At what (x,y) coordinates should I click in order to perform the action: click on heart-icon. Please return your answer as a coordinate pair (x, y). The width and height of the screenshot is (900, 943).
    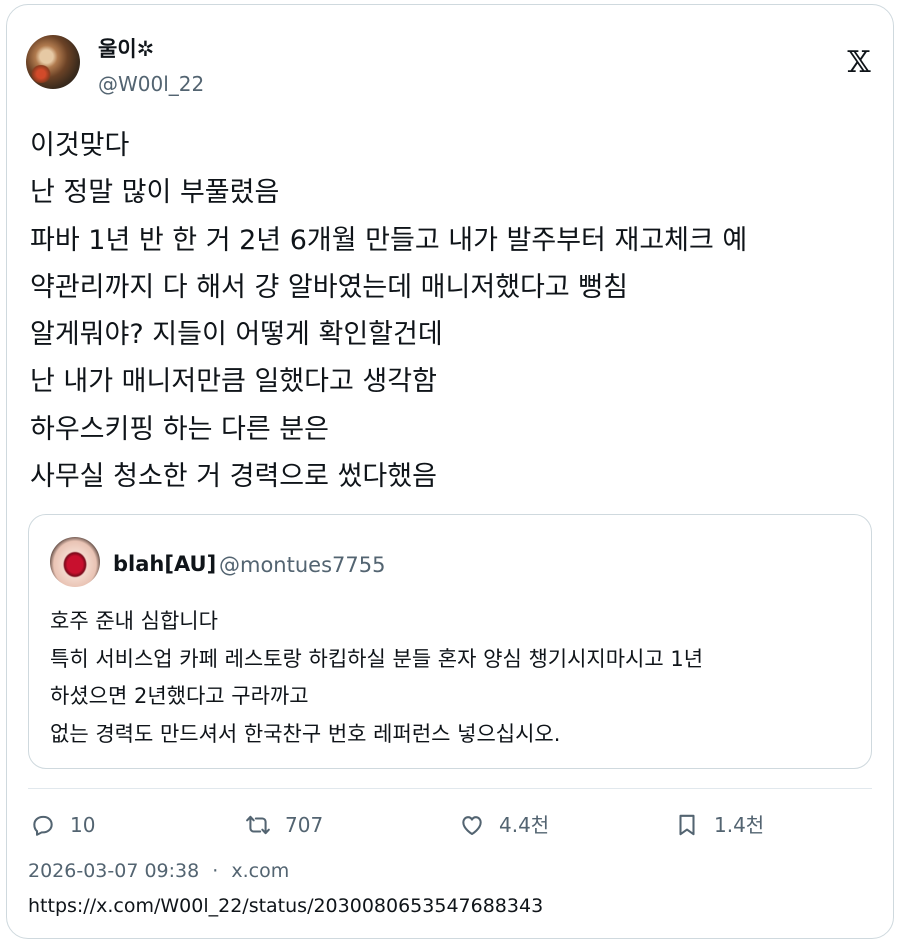
    Looking at the image, I should click on (472, 826).